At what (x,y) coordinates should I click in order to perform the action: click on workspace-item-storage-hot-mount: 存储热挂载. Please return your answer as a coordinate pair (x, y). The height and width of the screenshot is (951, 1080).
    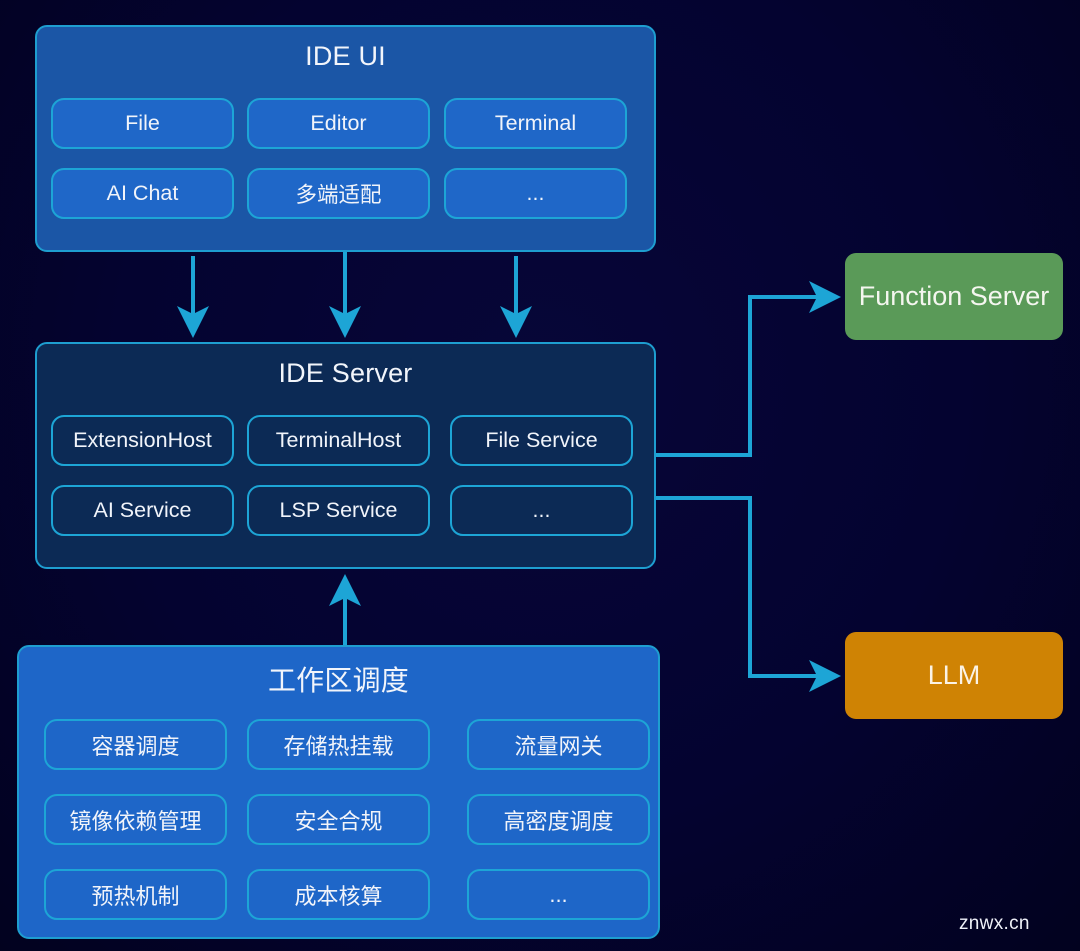
    Looking at the image, I should click on (338, 744).